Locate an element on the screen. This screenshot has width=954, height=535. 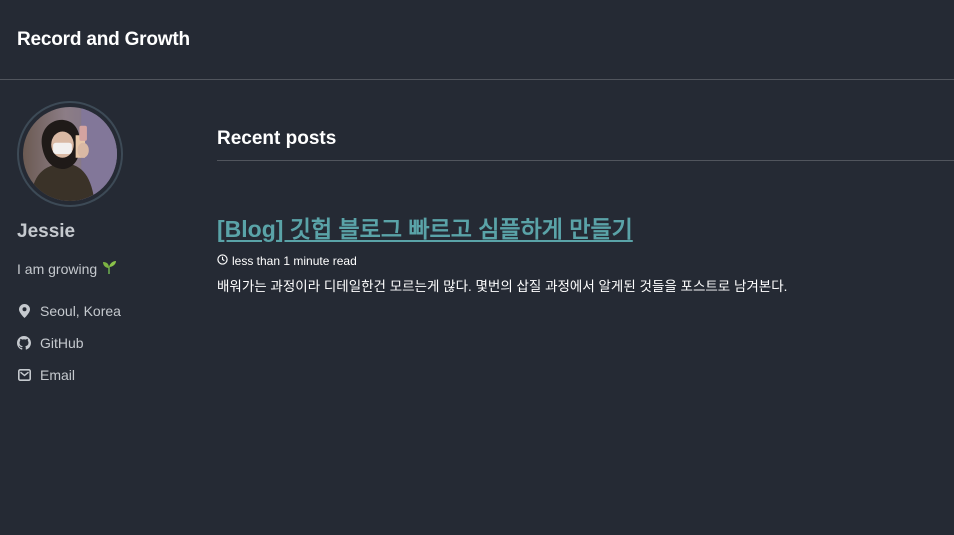
author-link-location: Seoul, Korea is located at coordinates (102, 311).